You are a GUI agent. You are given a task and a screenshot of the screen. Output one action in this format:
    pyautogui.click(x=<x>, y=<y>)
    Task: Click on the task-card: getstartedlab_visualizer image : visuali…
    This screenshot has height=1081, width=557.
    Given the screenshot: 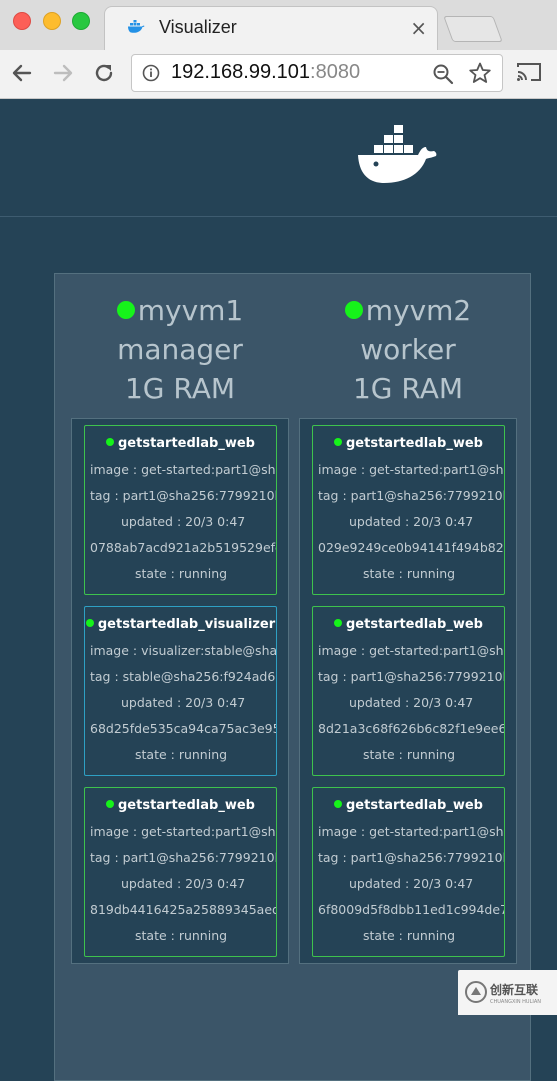 What is the action you would take?
    pyautogui.click(x=180, y=691)
    